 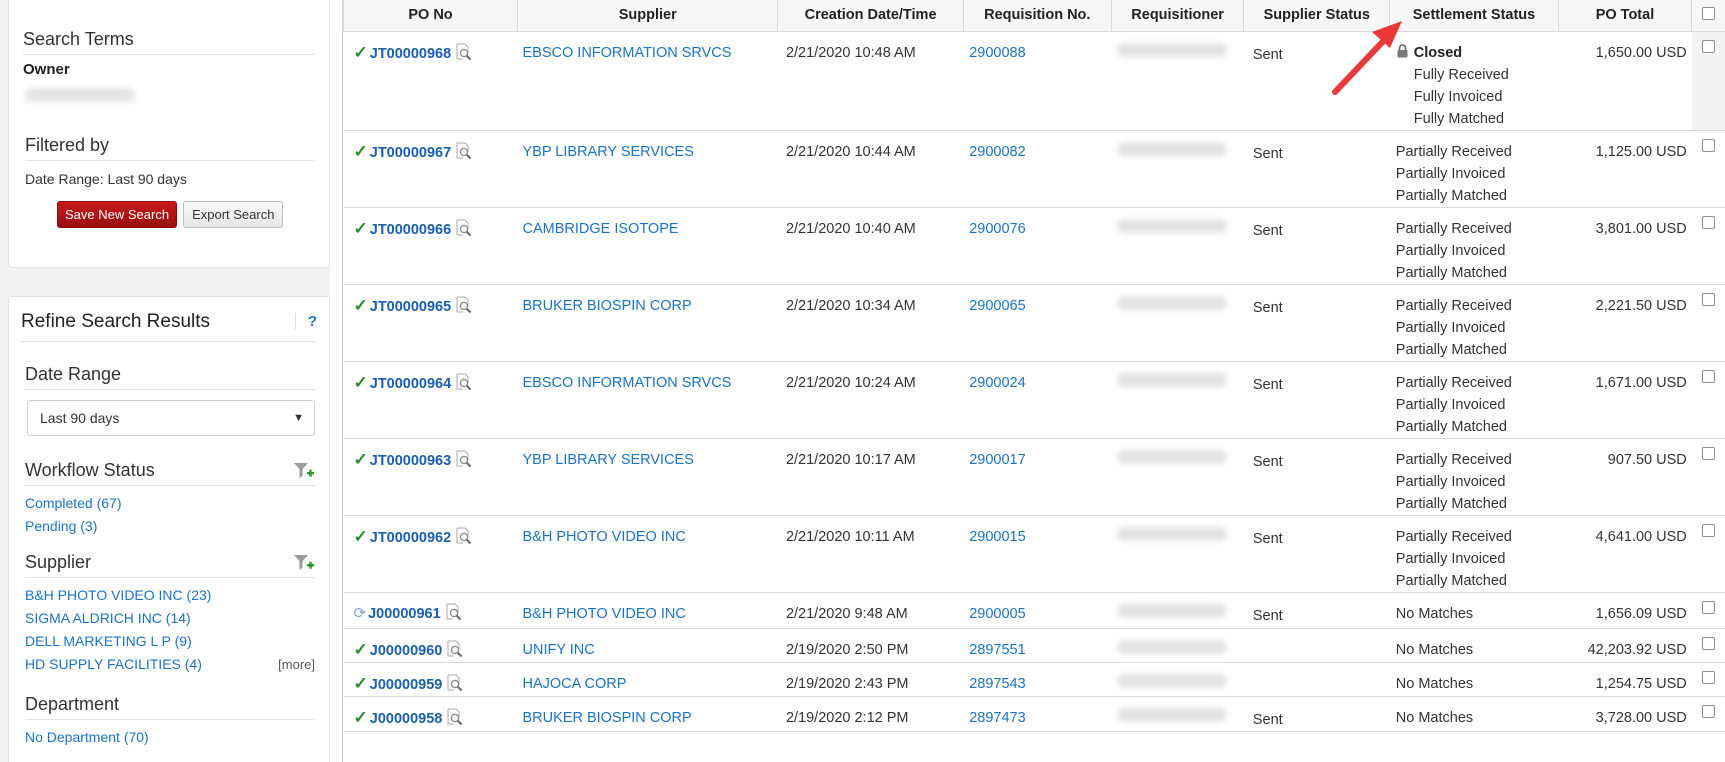 I want to click on export-search-button: Export Search, so click(x=233, y=214).